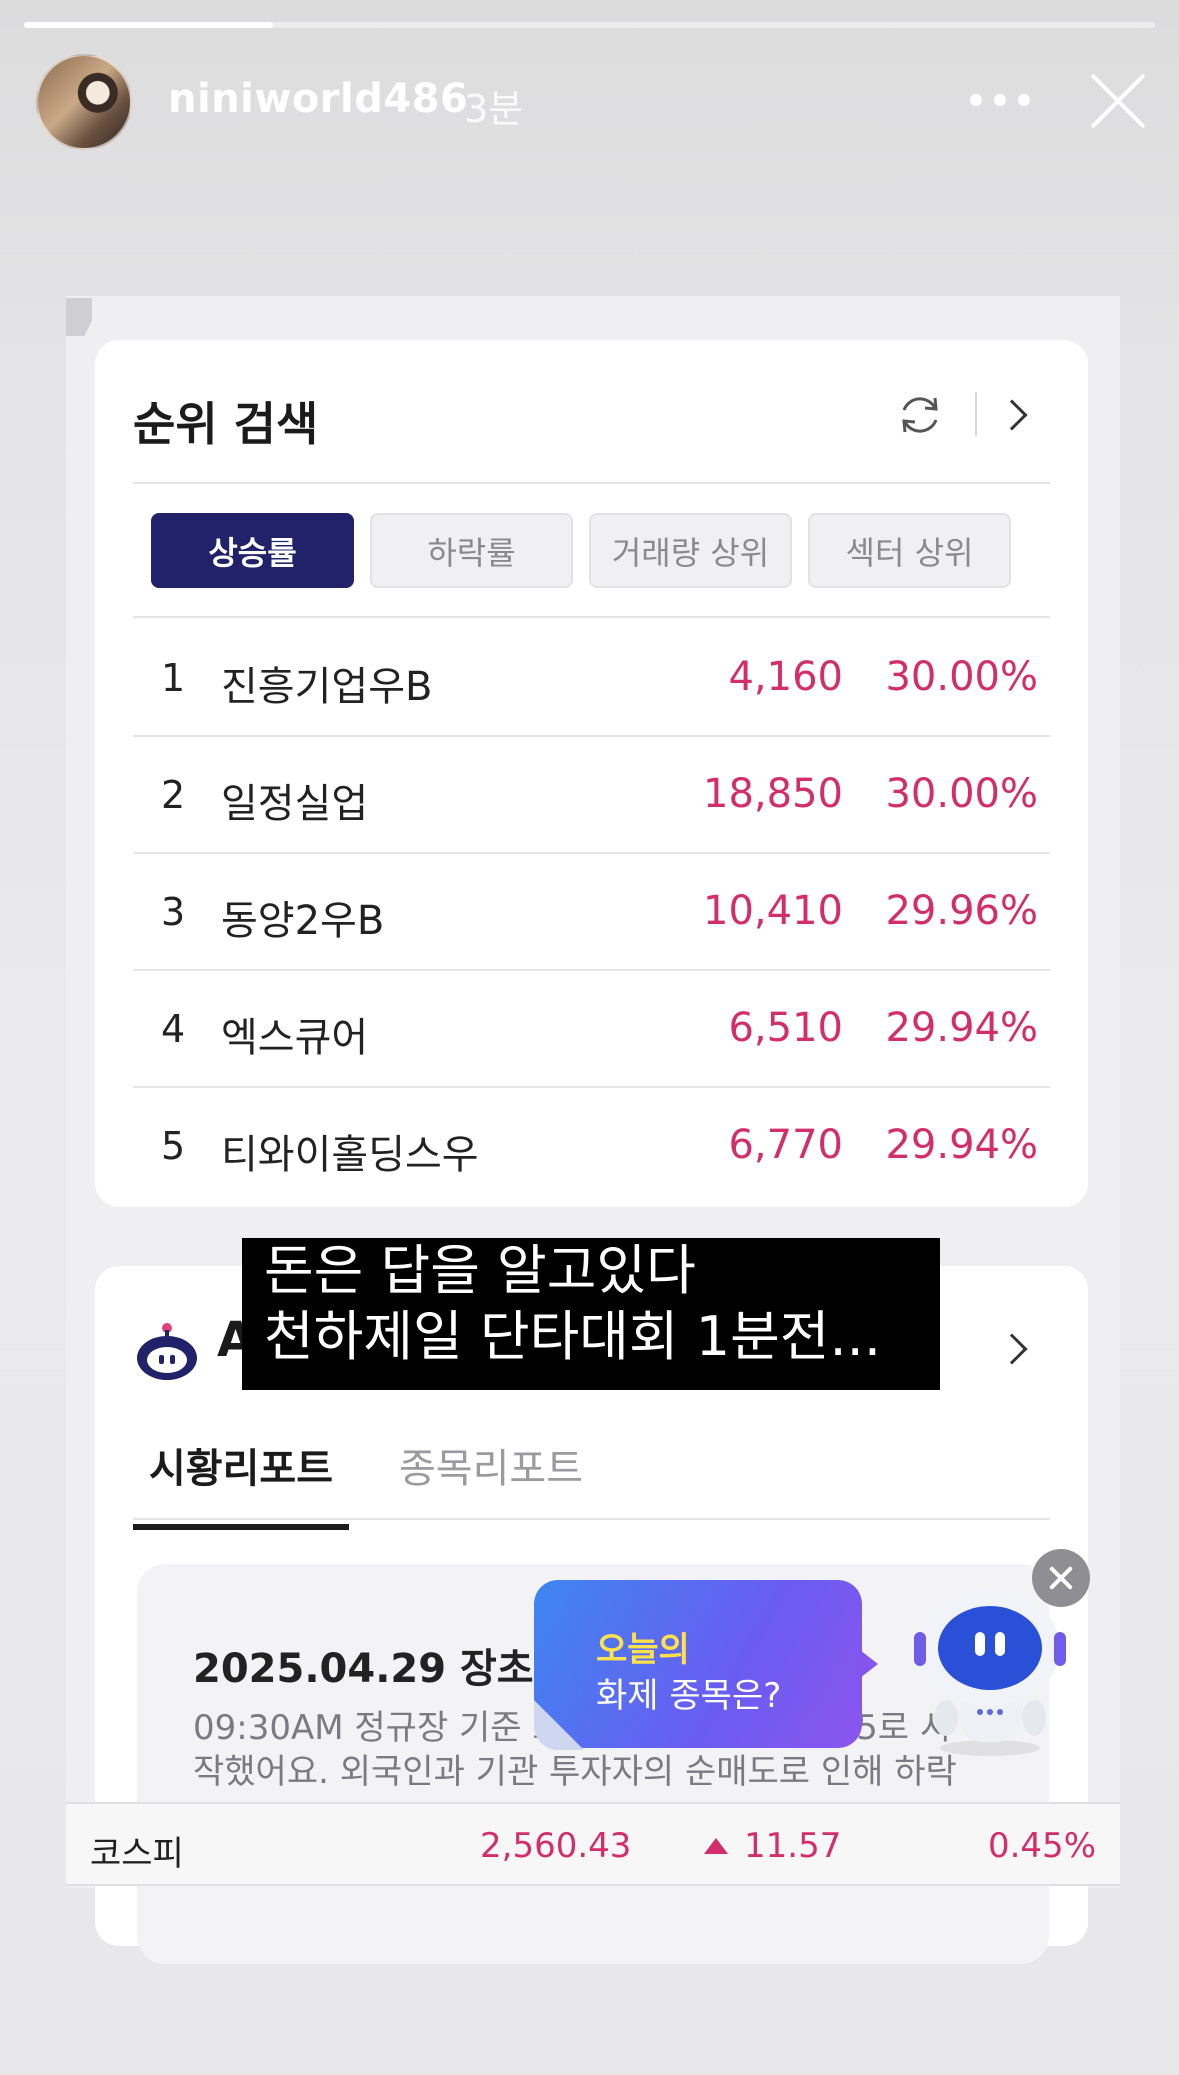 The width and height of the screenshot is (1179, 2075). Describe the element at coordinates (1041, 1846) in the screenshot. I see `index-rate: 0.45%` at that location.